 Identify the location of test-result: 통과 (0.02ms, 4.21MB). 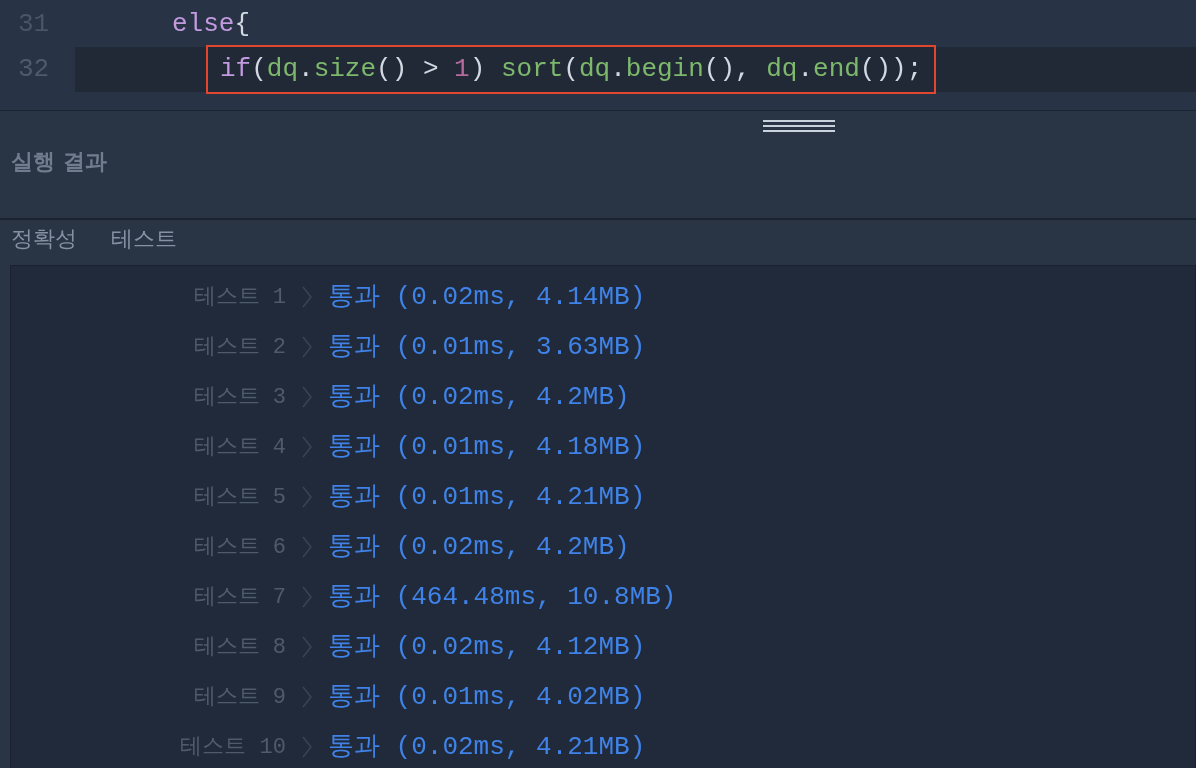
(487, 747).